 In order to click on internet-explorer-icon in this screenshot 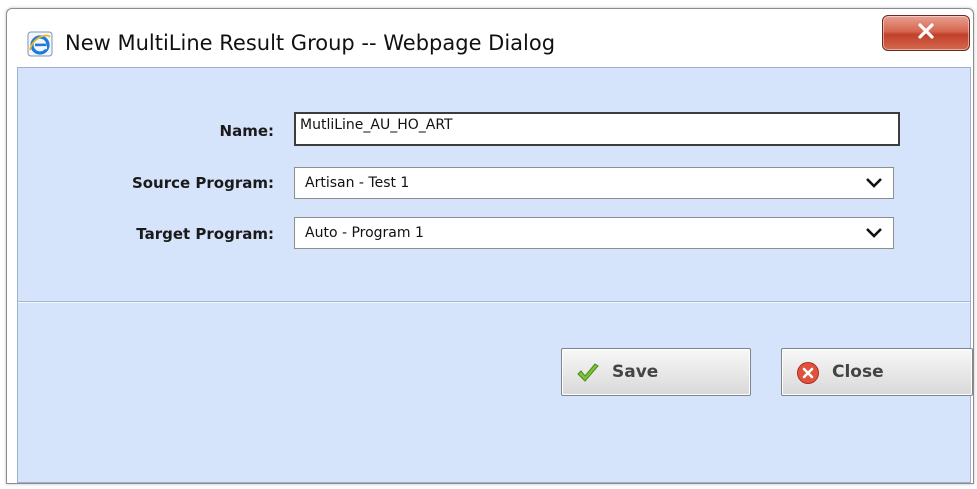, I will do `click(40, 44)`.